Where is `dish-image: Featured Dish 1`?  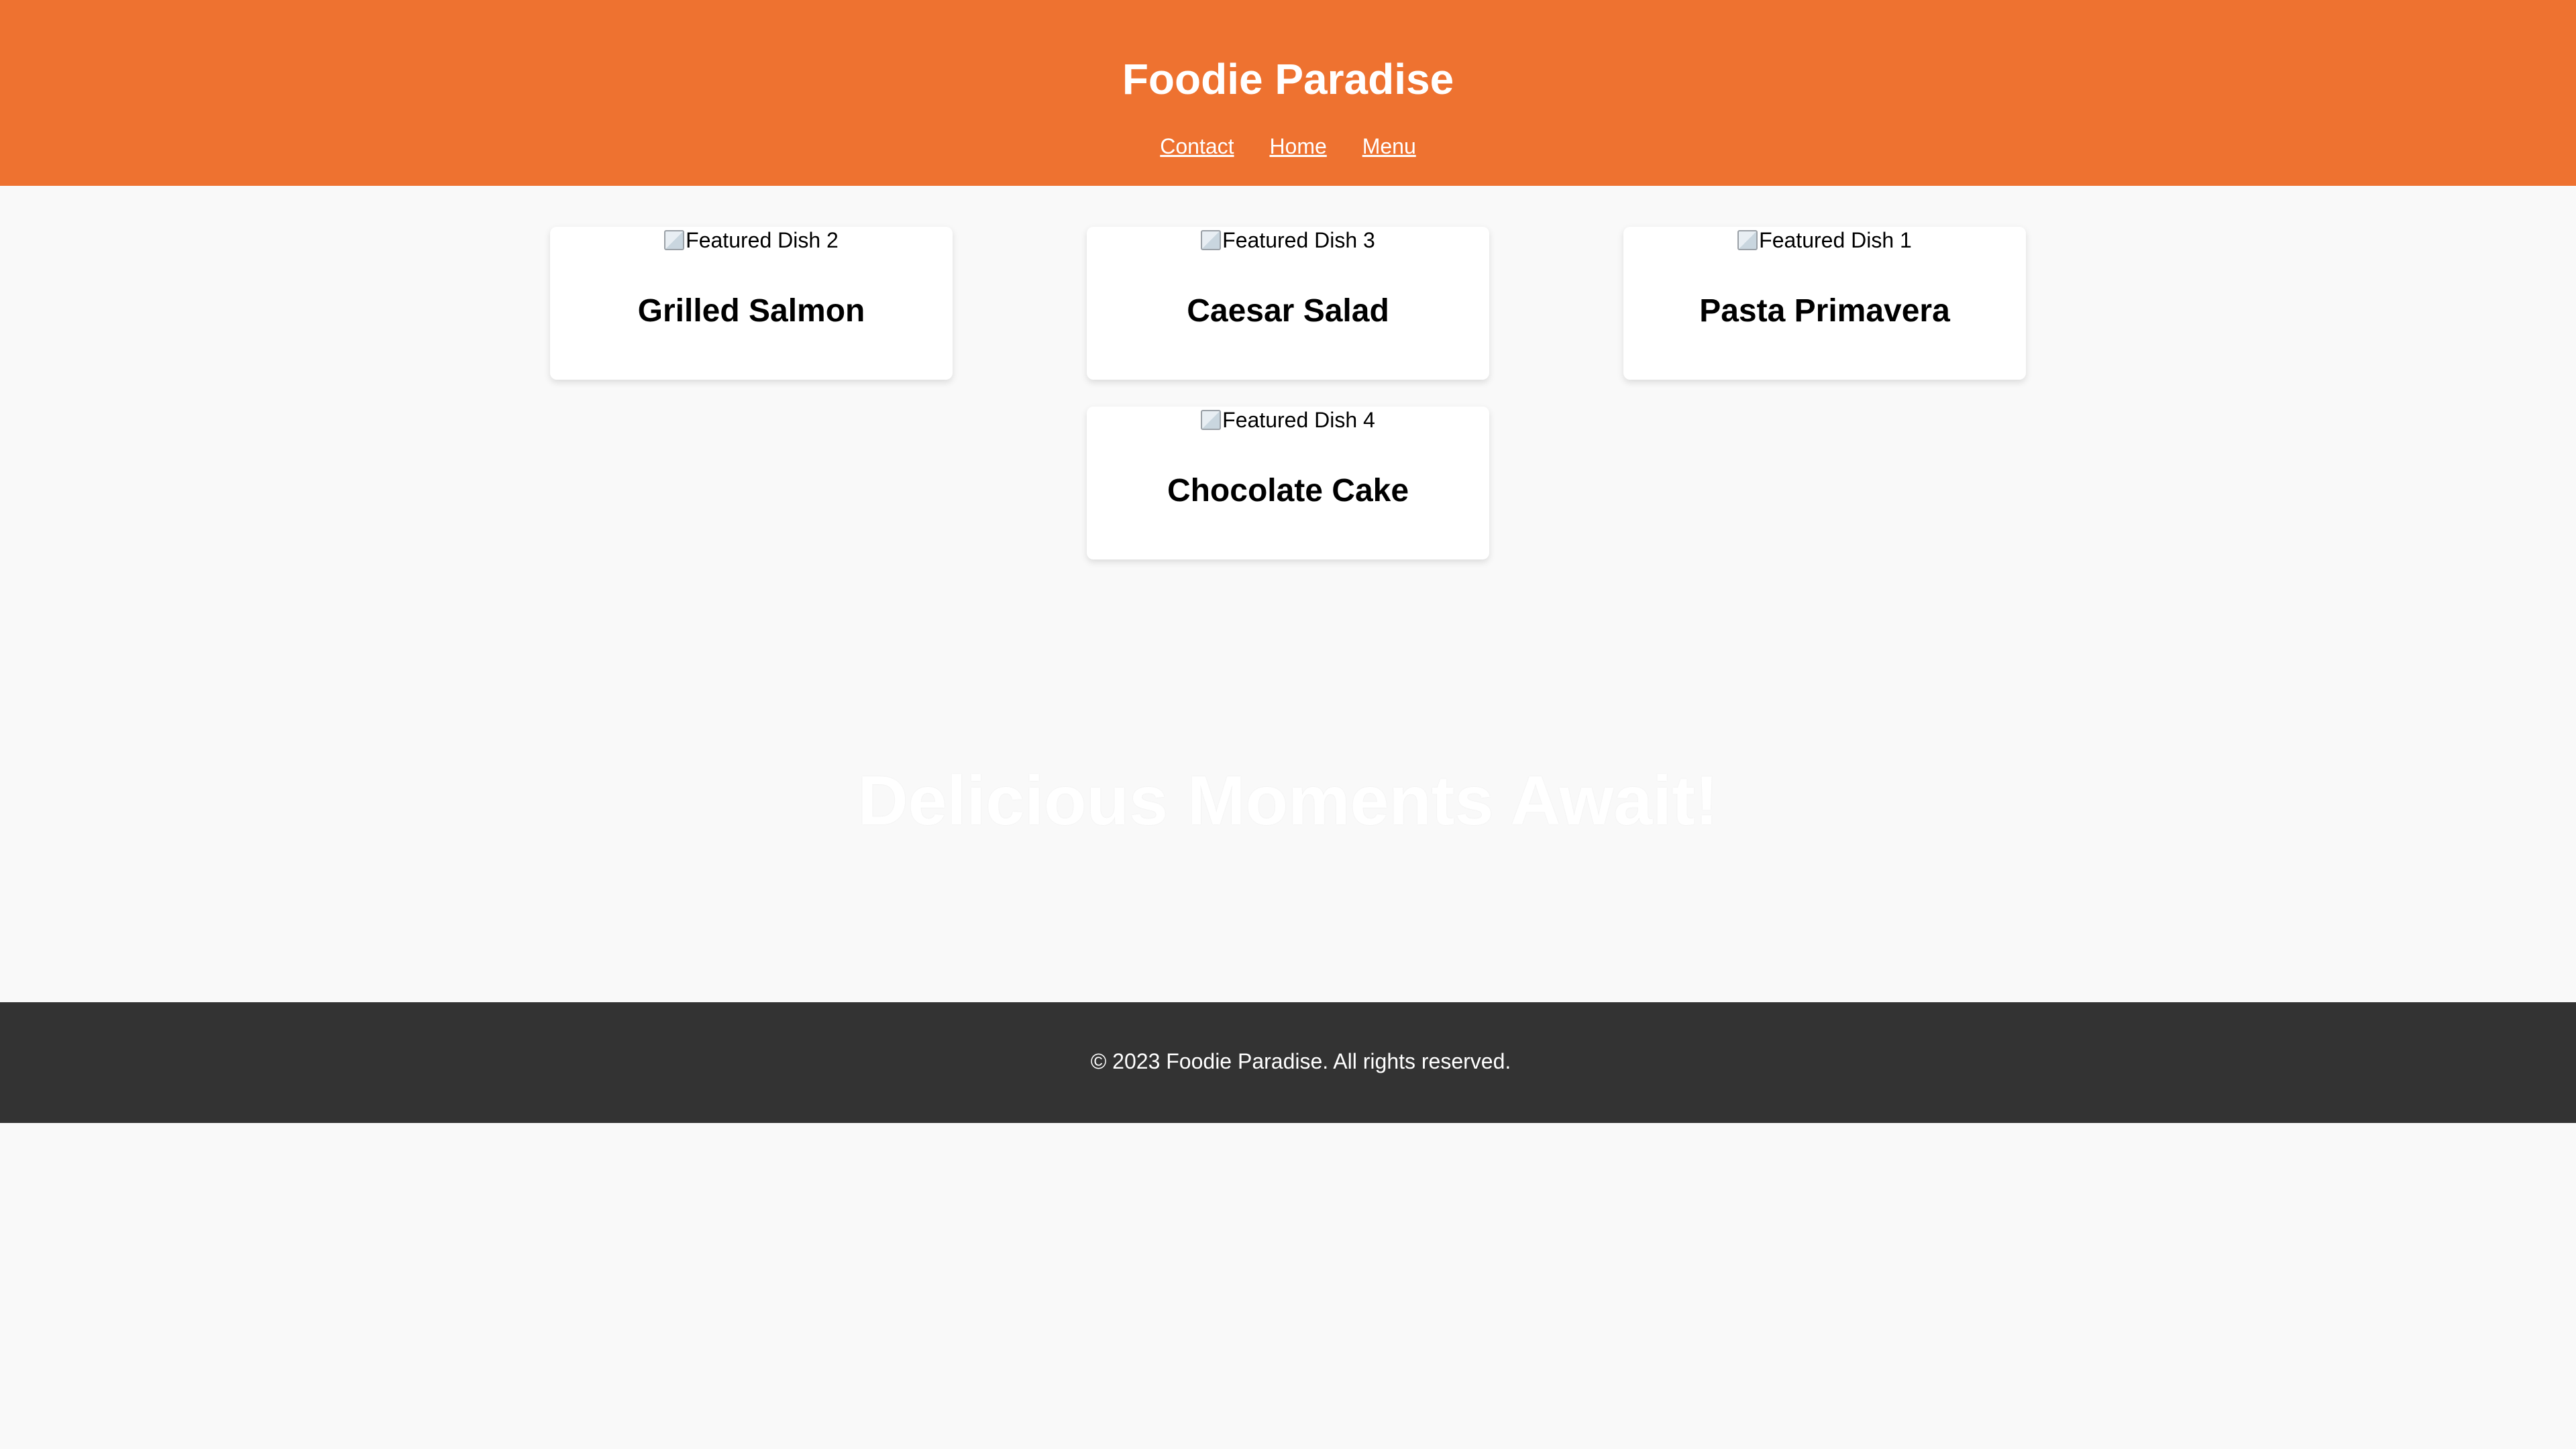 dish-image: Featured Dish 1 is located at coordinates (1824, 240).